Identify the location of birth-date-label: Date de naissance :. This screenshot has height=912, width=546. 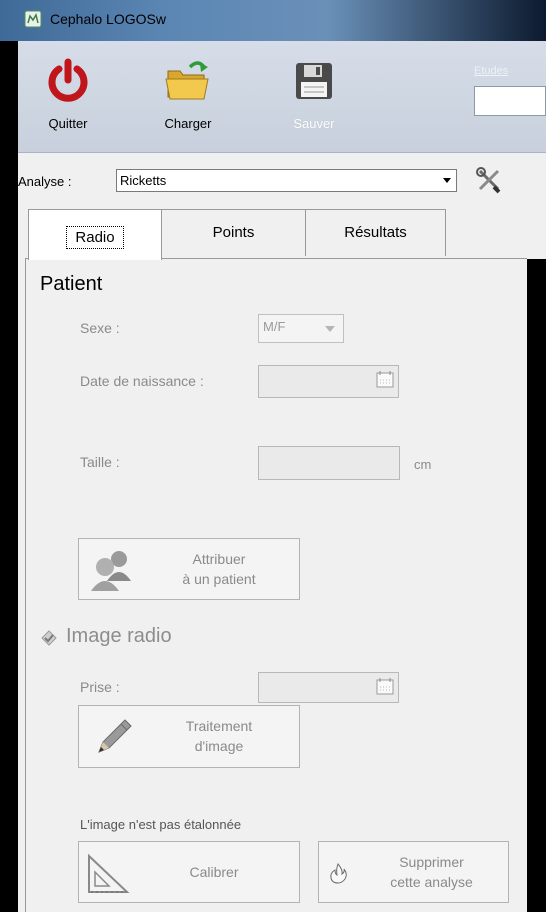
(142, 381).